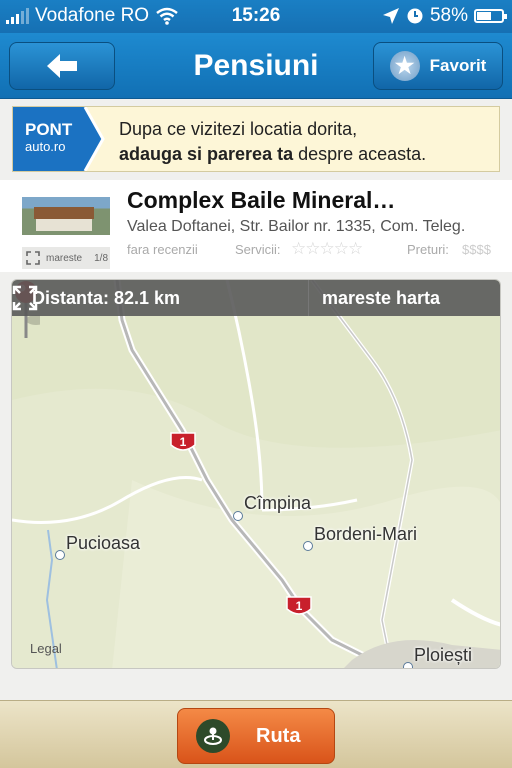 The height and width of the screenshot is (768, 512). Describe the element at coordinates (256, 66) in the screenshot. I see `navigation-bar: Pensiuni ★ Favorit` at that location.